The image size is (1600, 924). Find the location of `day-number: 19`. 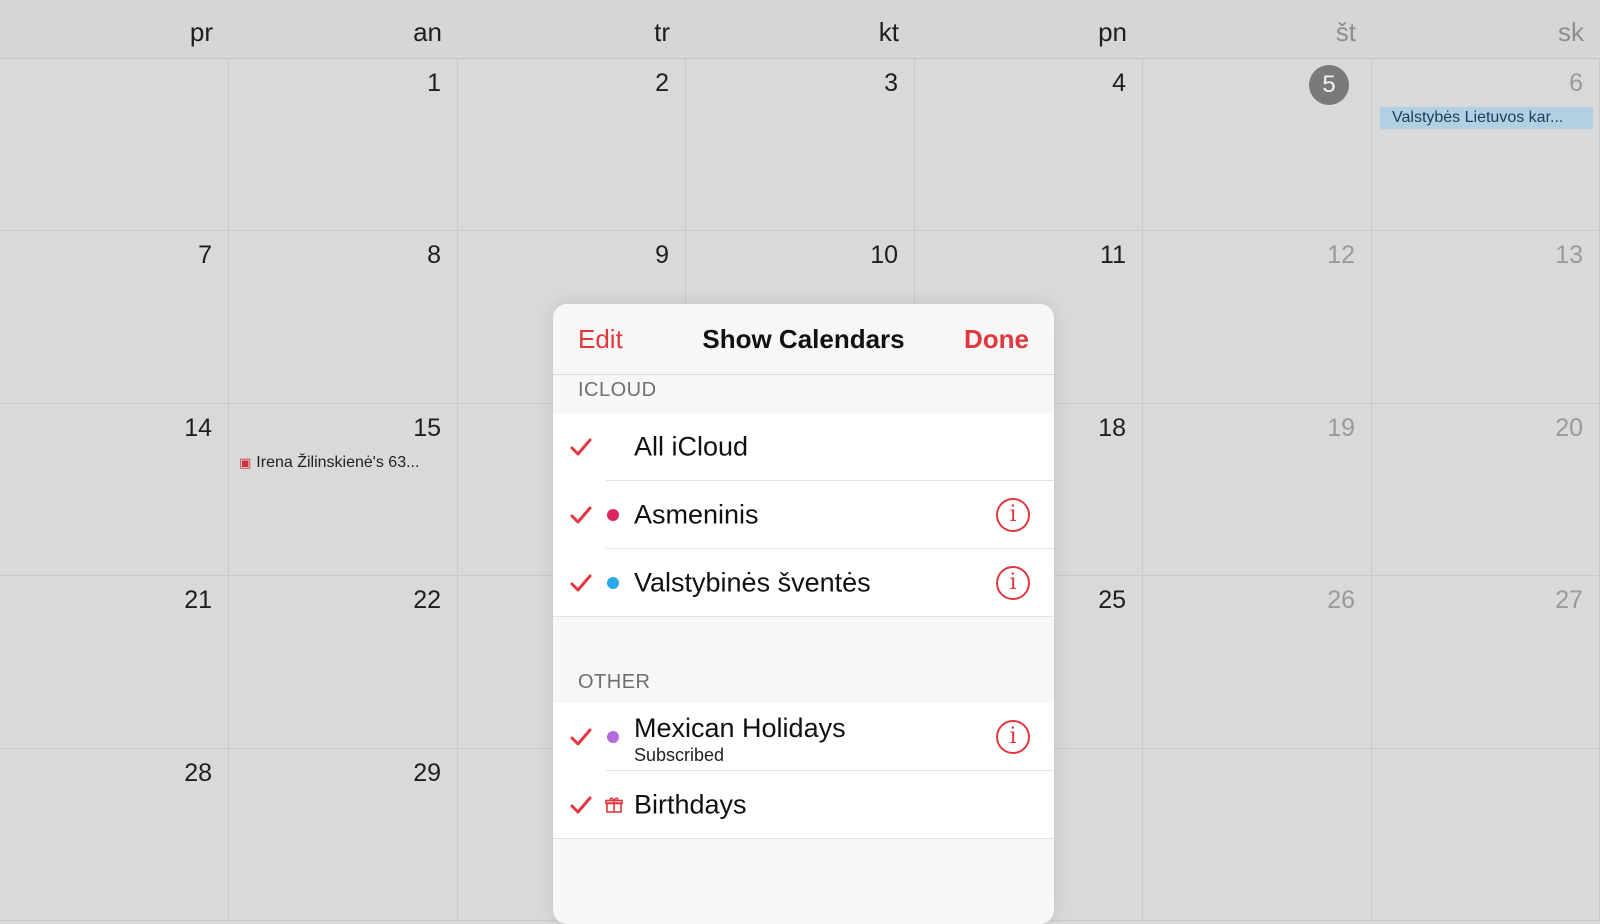

day-number: 19 is located at coordinates (1341, 428).